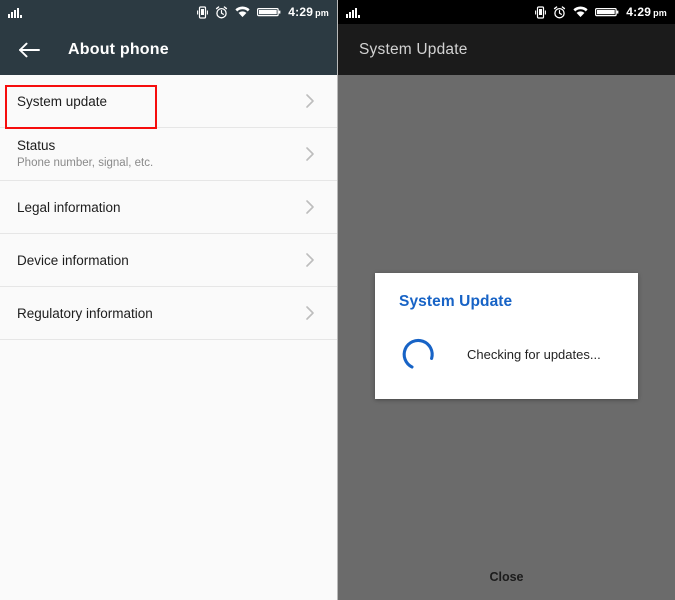 The width and height of the screenshot is (675, 600). Describe the element at coordinates (168, 101) in the screenshot. I see `sidebar-item-system-update: System update` at that location.